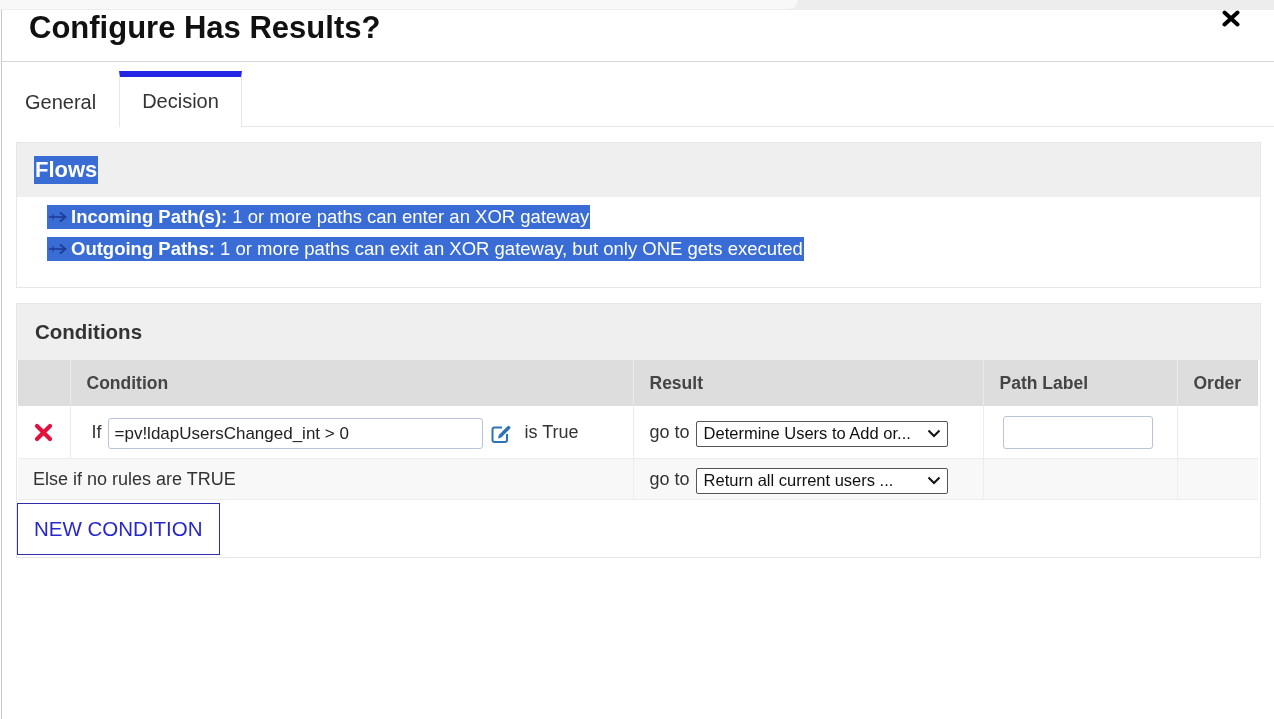  What do you see at coordinates (295, 433) in the screenshot?
I see `condition-input: =pv!ldapUsersChanged_int > 0` at bounding box center [295, 433].